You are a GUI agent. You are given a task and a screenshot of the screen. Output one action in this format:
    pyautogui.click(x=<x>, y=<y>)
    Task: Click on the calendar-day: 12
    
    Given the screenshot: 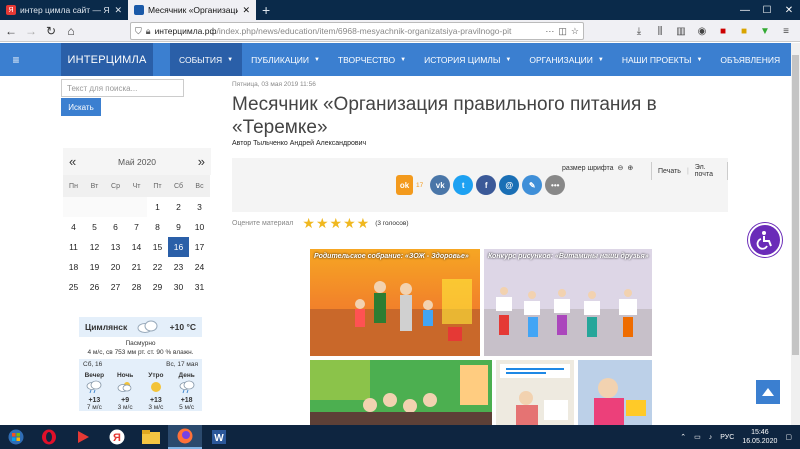 What is the action you would take?
    pyautogui.click(x=94, y=247)
    